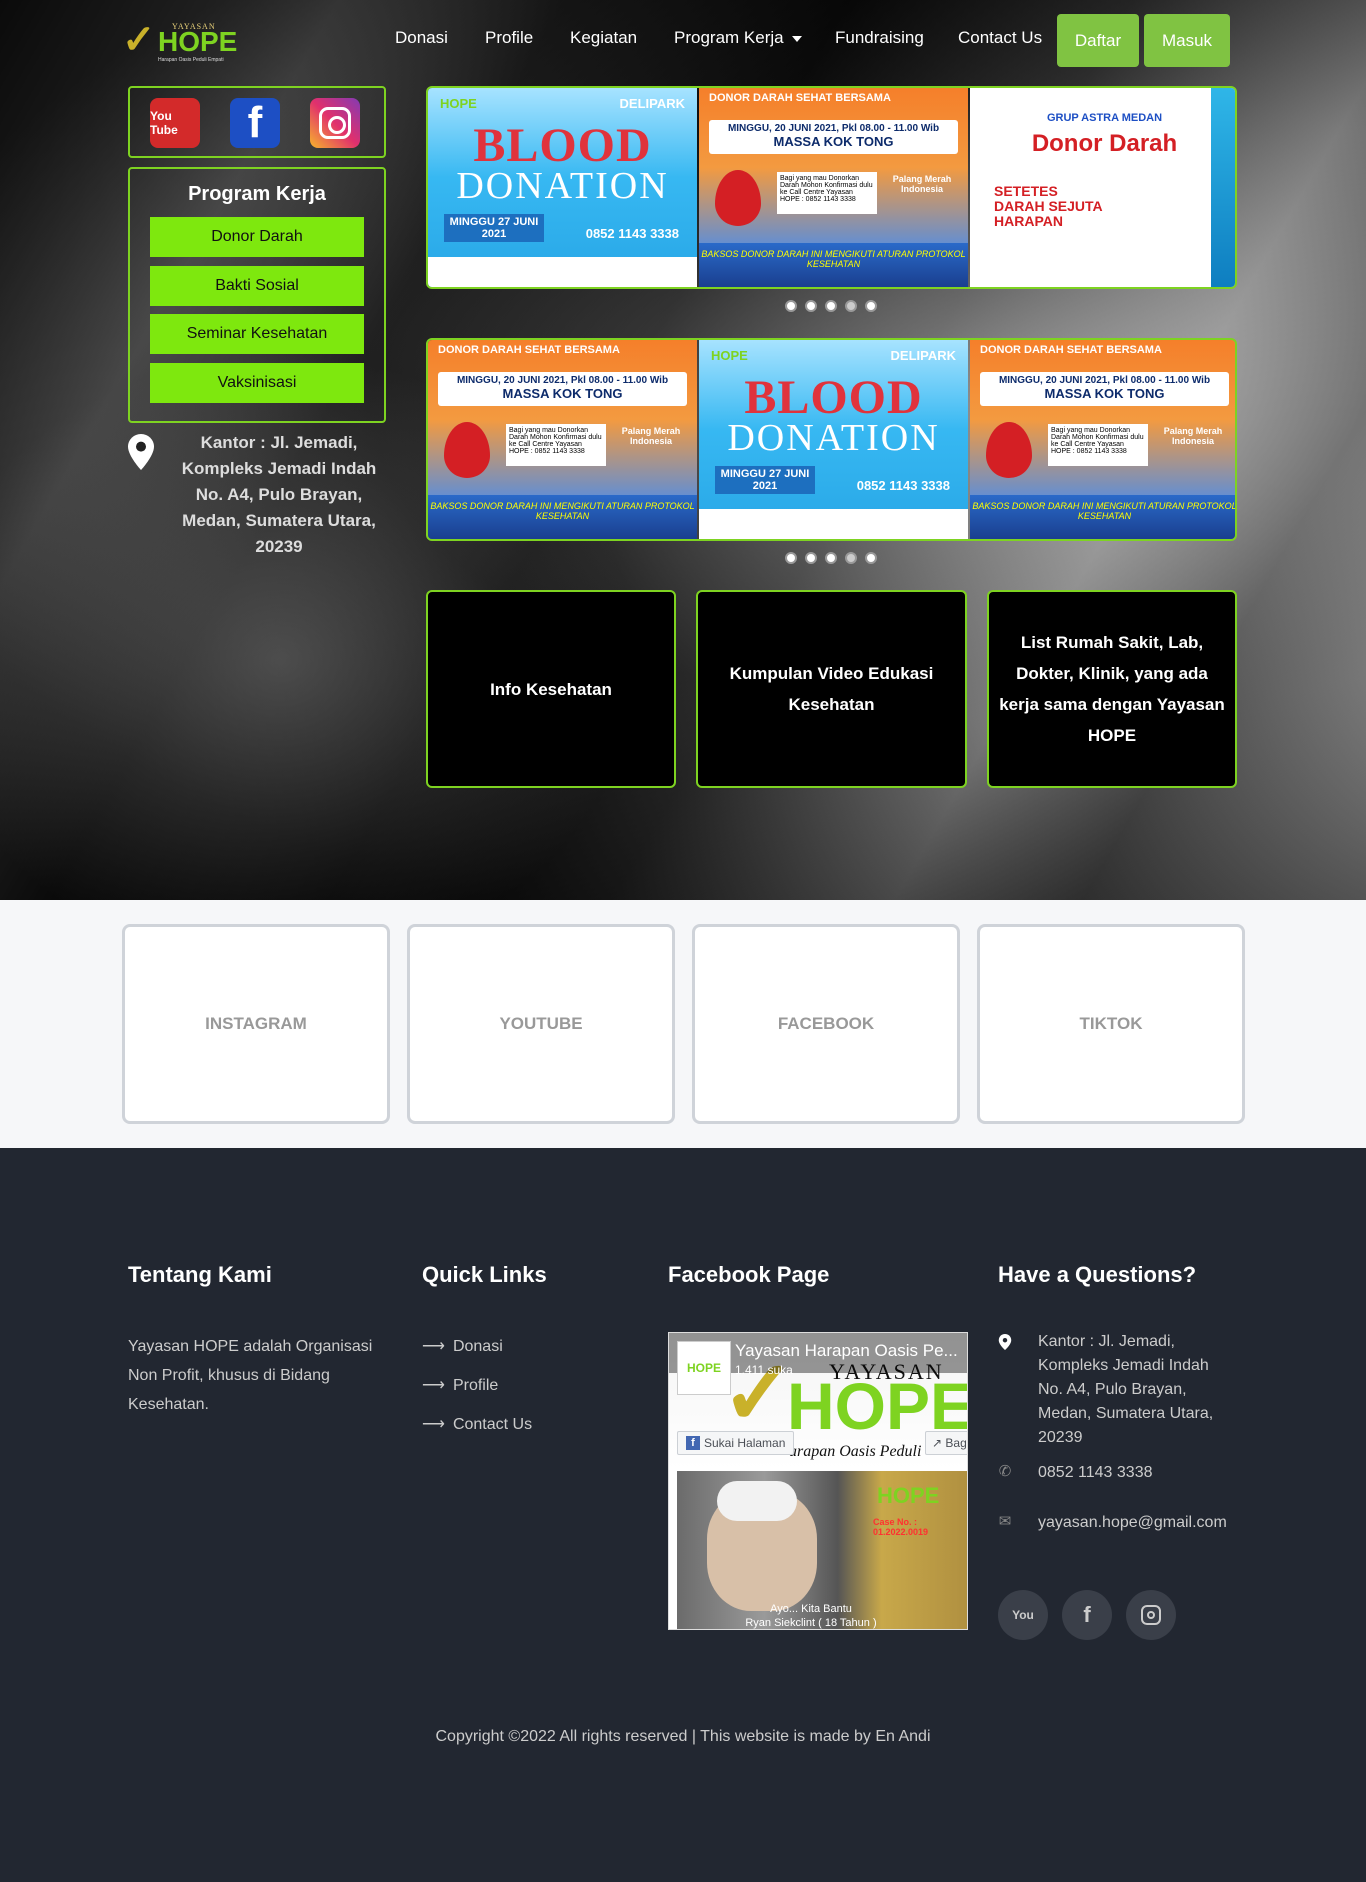 The height and width of the screenshot is (1882, 1366). Describe the element at coordinates (541, 1024) in the screenshot. I see `youtube-card: YOUTUBE` at that location.